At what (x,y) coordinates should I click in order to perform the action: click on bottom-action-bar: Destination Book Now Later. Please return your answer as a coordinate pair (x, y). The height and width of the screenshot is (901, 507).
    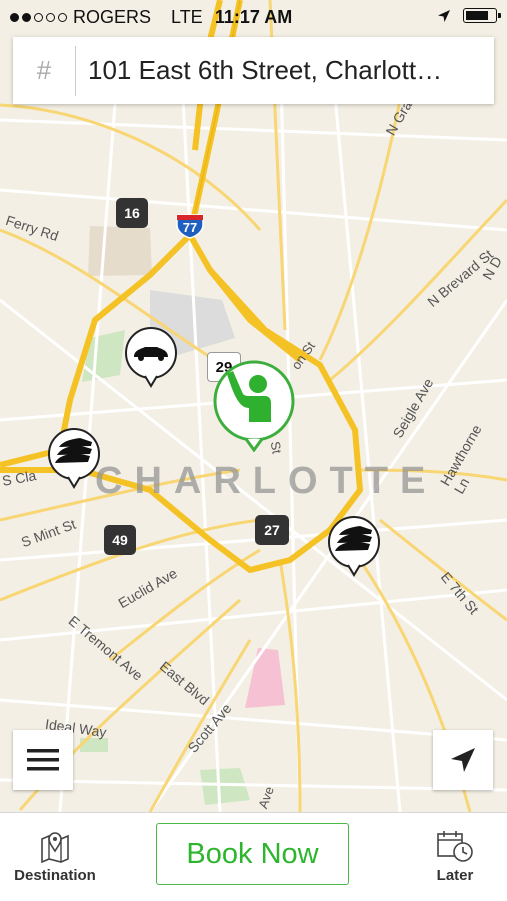
    Looking at the image, I should click on (253, 856).